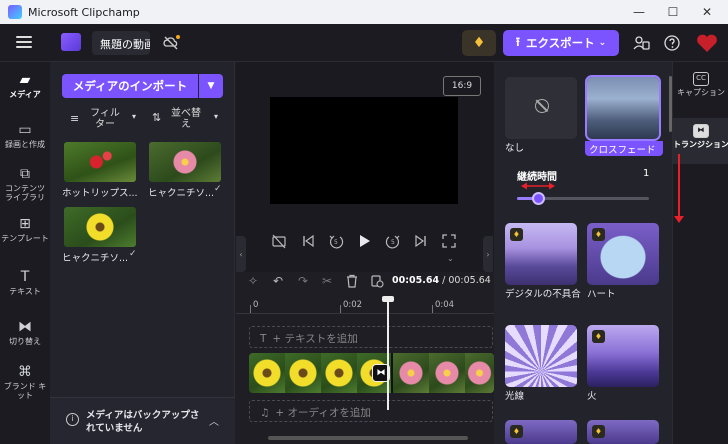 This screenshot has height=444, width=728. Describe the element at coordinates (365, 305) in the screenshot. I see `timeline-ruler: 0 0:02 0:04` at that location.